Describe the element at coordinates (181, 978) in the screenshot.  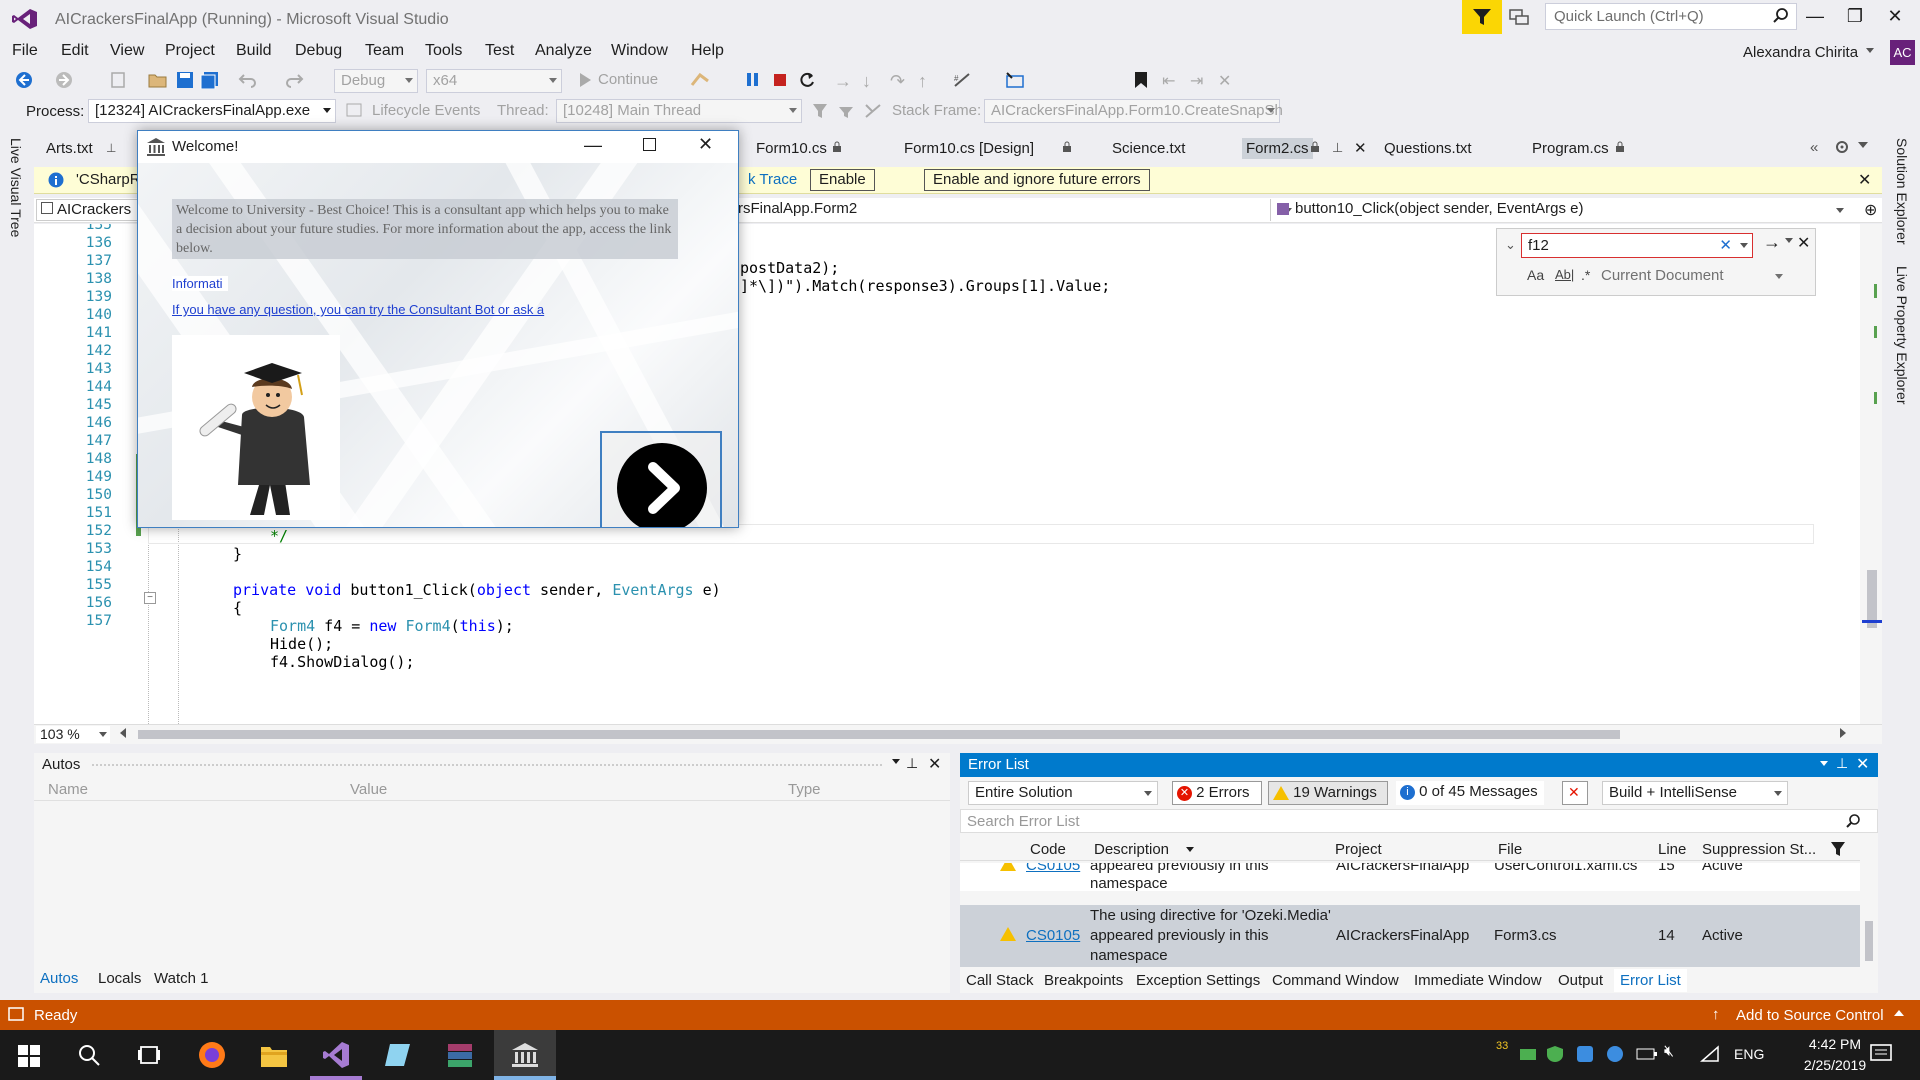
I see `tab-watch-1: Watch 1` at that location.